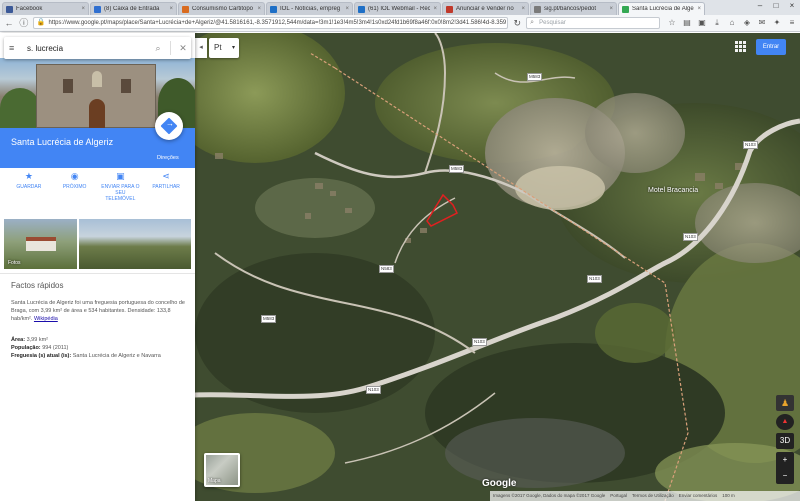 The width and height of the screenshot is (800, 501). I want to click on quick-facts-heading: Factos rápidos, so click(37, 285).